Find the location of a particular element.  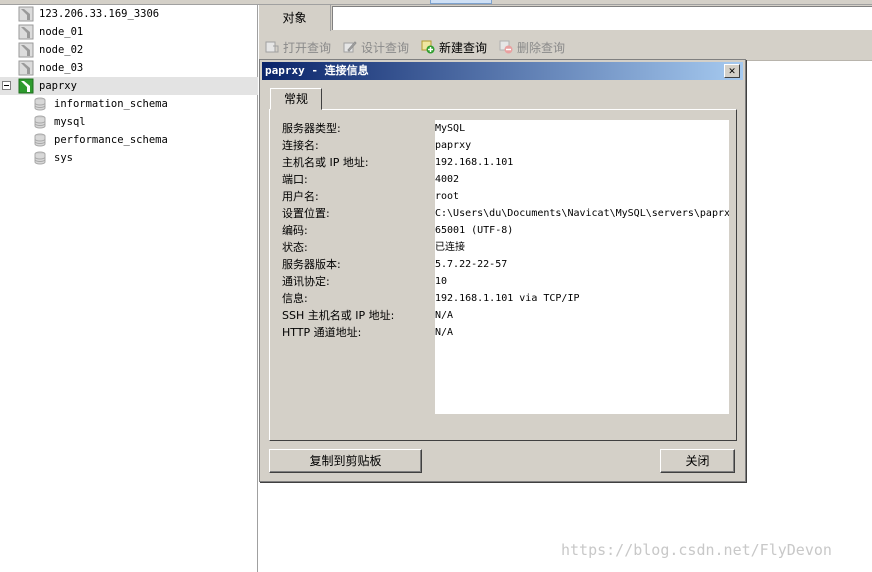

property-row: 编码: 65001 (UTF-8) is located at coordinates (505, 230).